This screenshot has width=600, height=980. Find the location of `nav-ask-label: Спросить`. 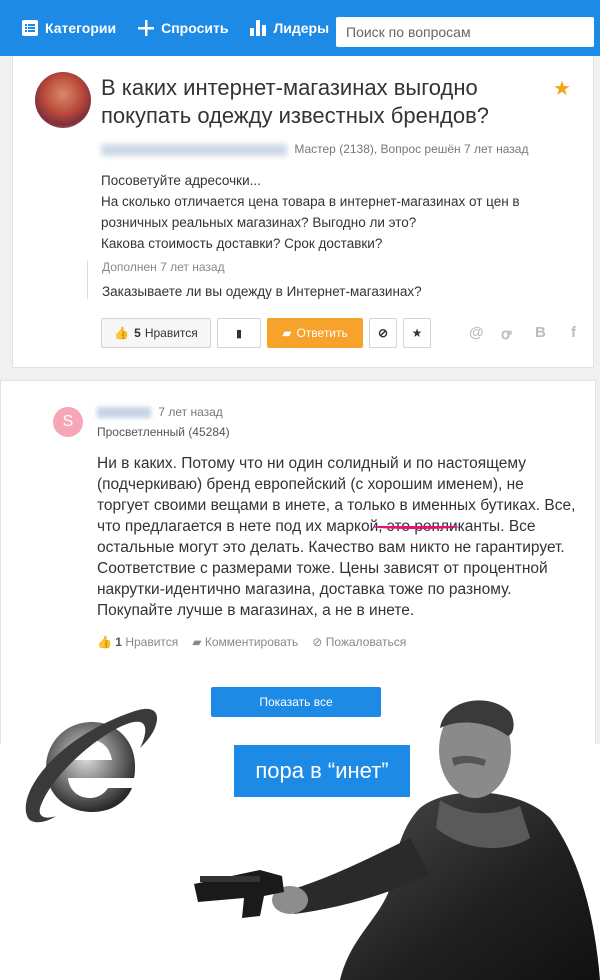

nav-ask-label: Спросить is located at coordinates (195, 28).